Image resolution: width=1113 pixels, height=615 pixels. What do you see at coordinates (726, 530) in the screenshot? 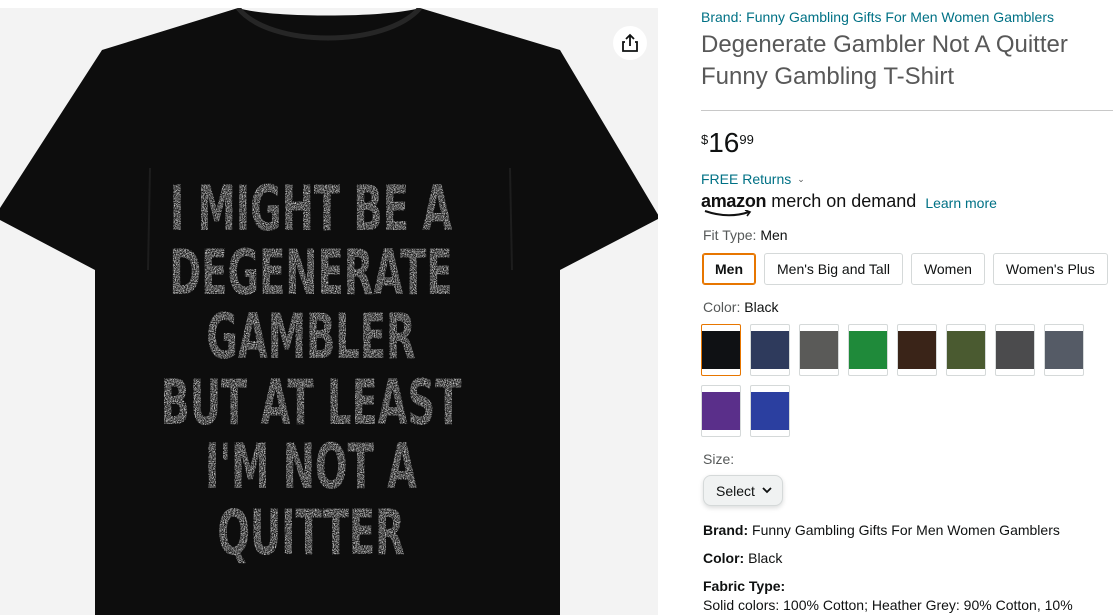
I see `attr-brand-key: Brand:` at bounding box center [726, 530].